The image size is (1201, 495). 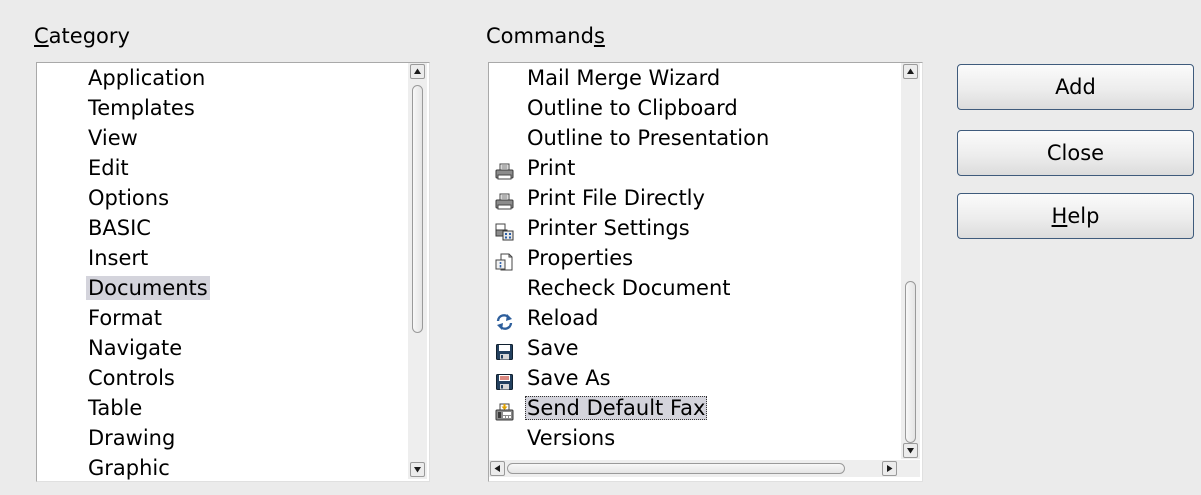 What do you see at coordinates (910, 261) in the screenshot?
I see `commands-vertical-scrollbar` at bounding box center [910, 261].